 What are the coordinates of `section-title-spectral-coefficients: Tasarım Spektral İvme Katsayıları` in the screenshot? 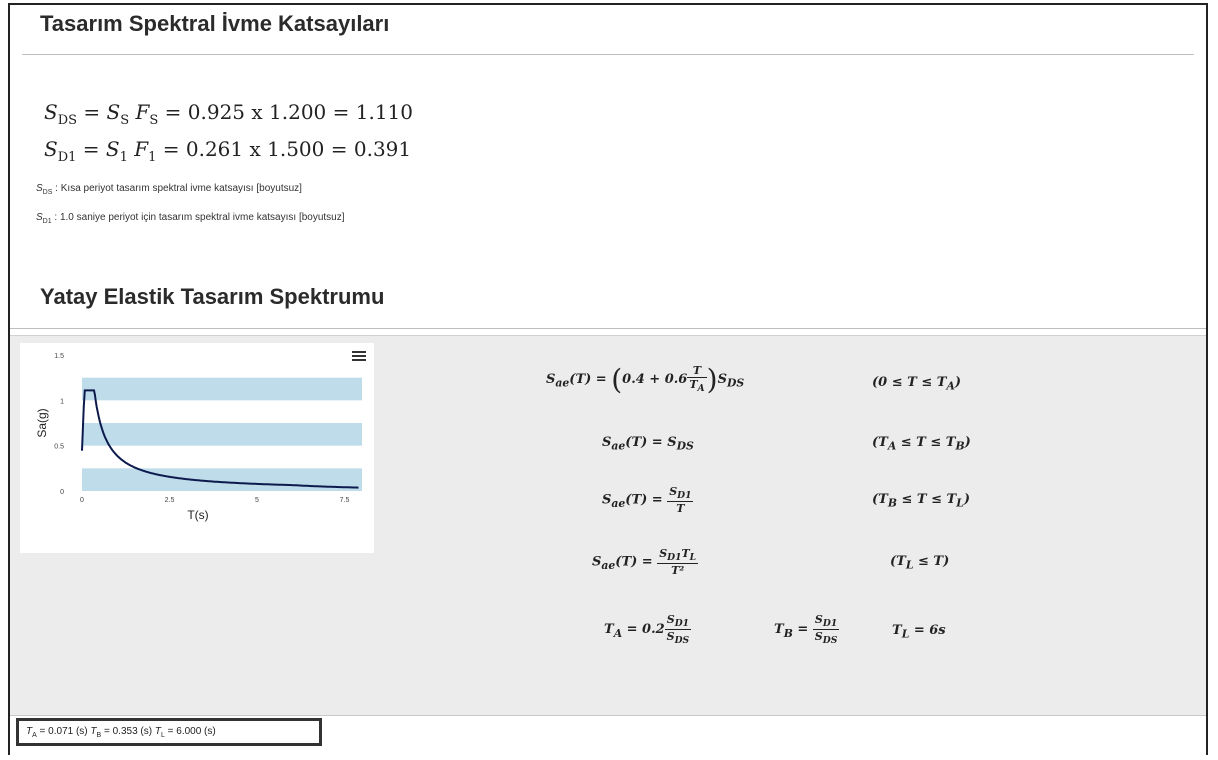 It's located at (215, 23).